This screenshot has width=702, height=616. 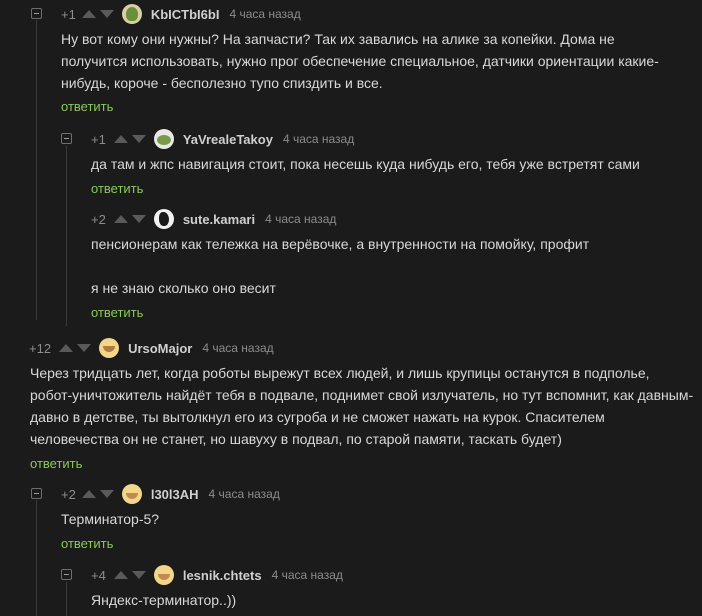 What do you see at coordinates (222, 575) in the screenshot?
I see `comment-author: lesnik.chtets` at bounding box center [222, 575].